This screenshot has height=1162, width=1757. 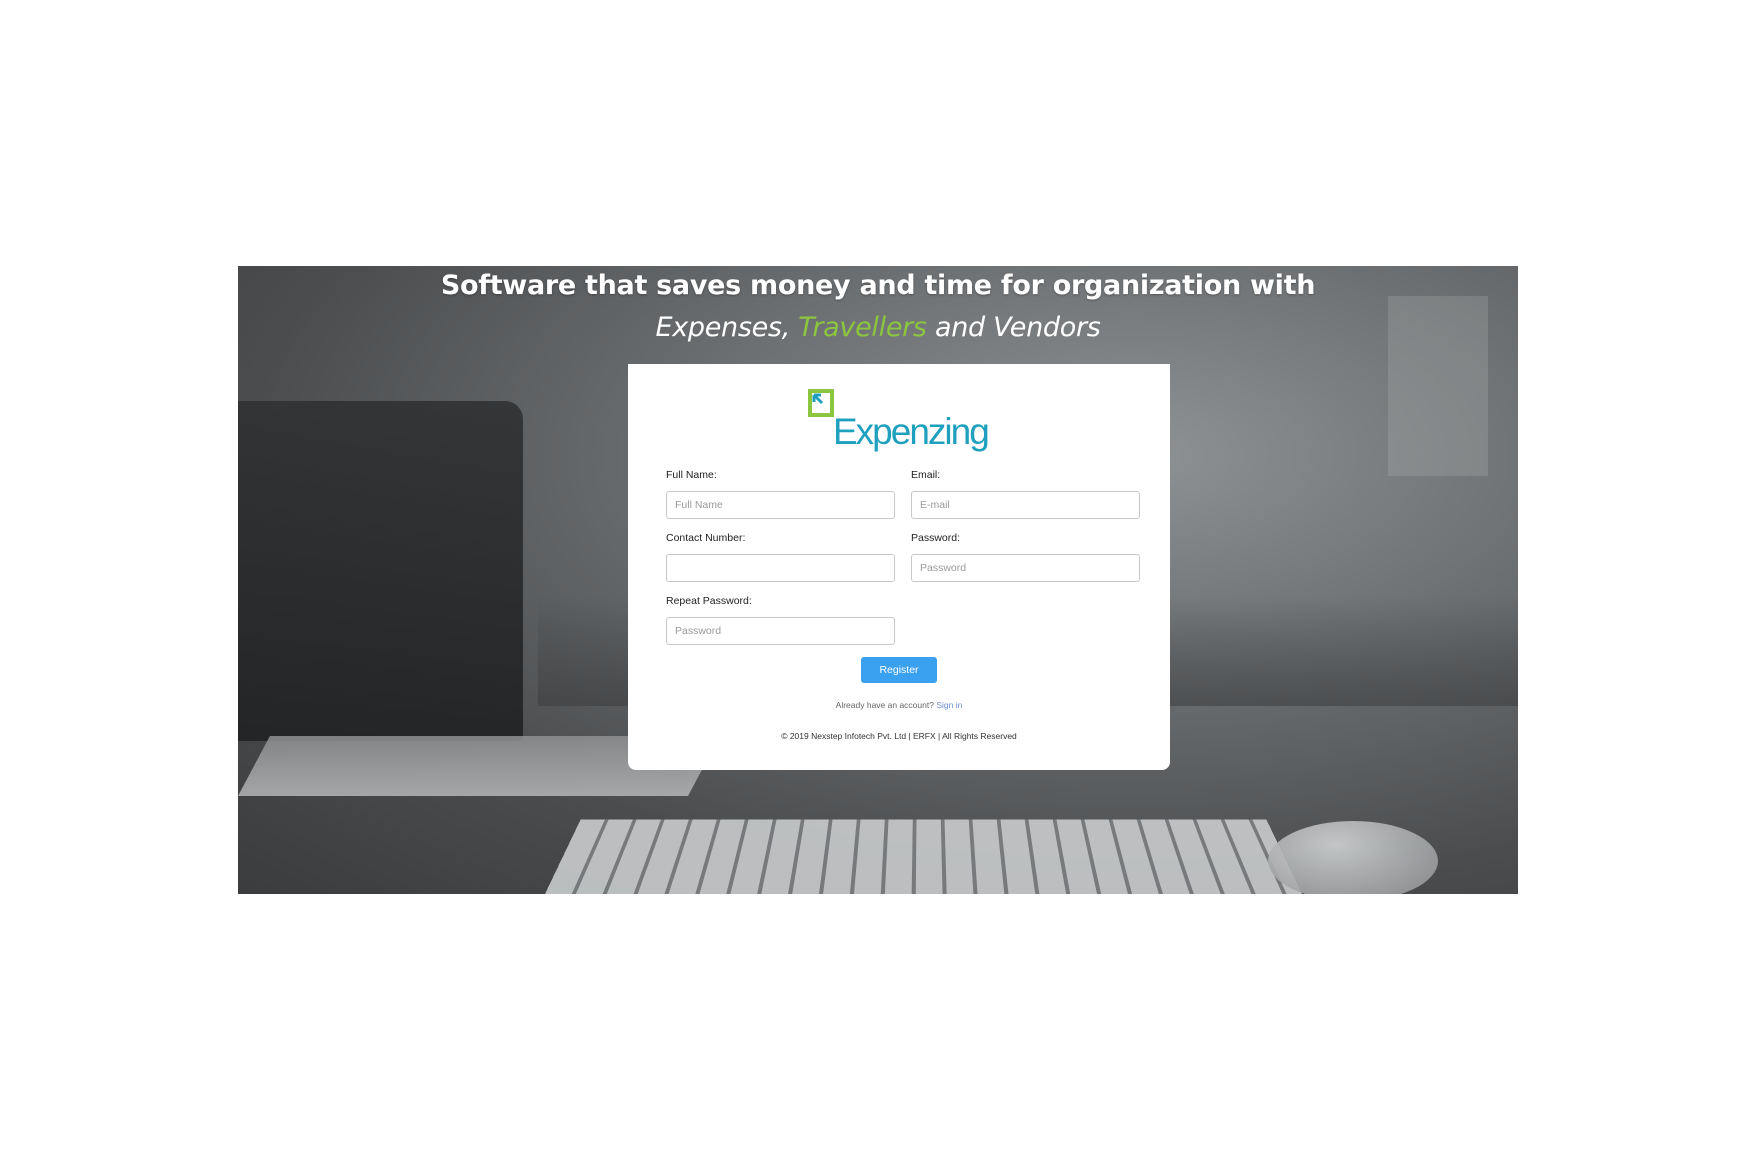 I want to click on repeat-password-label: Repeat Password:, so click(x=709, y=601).